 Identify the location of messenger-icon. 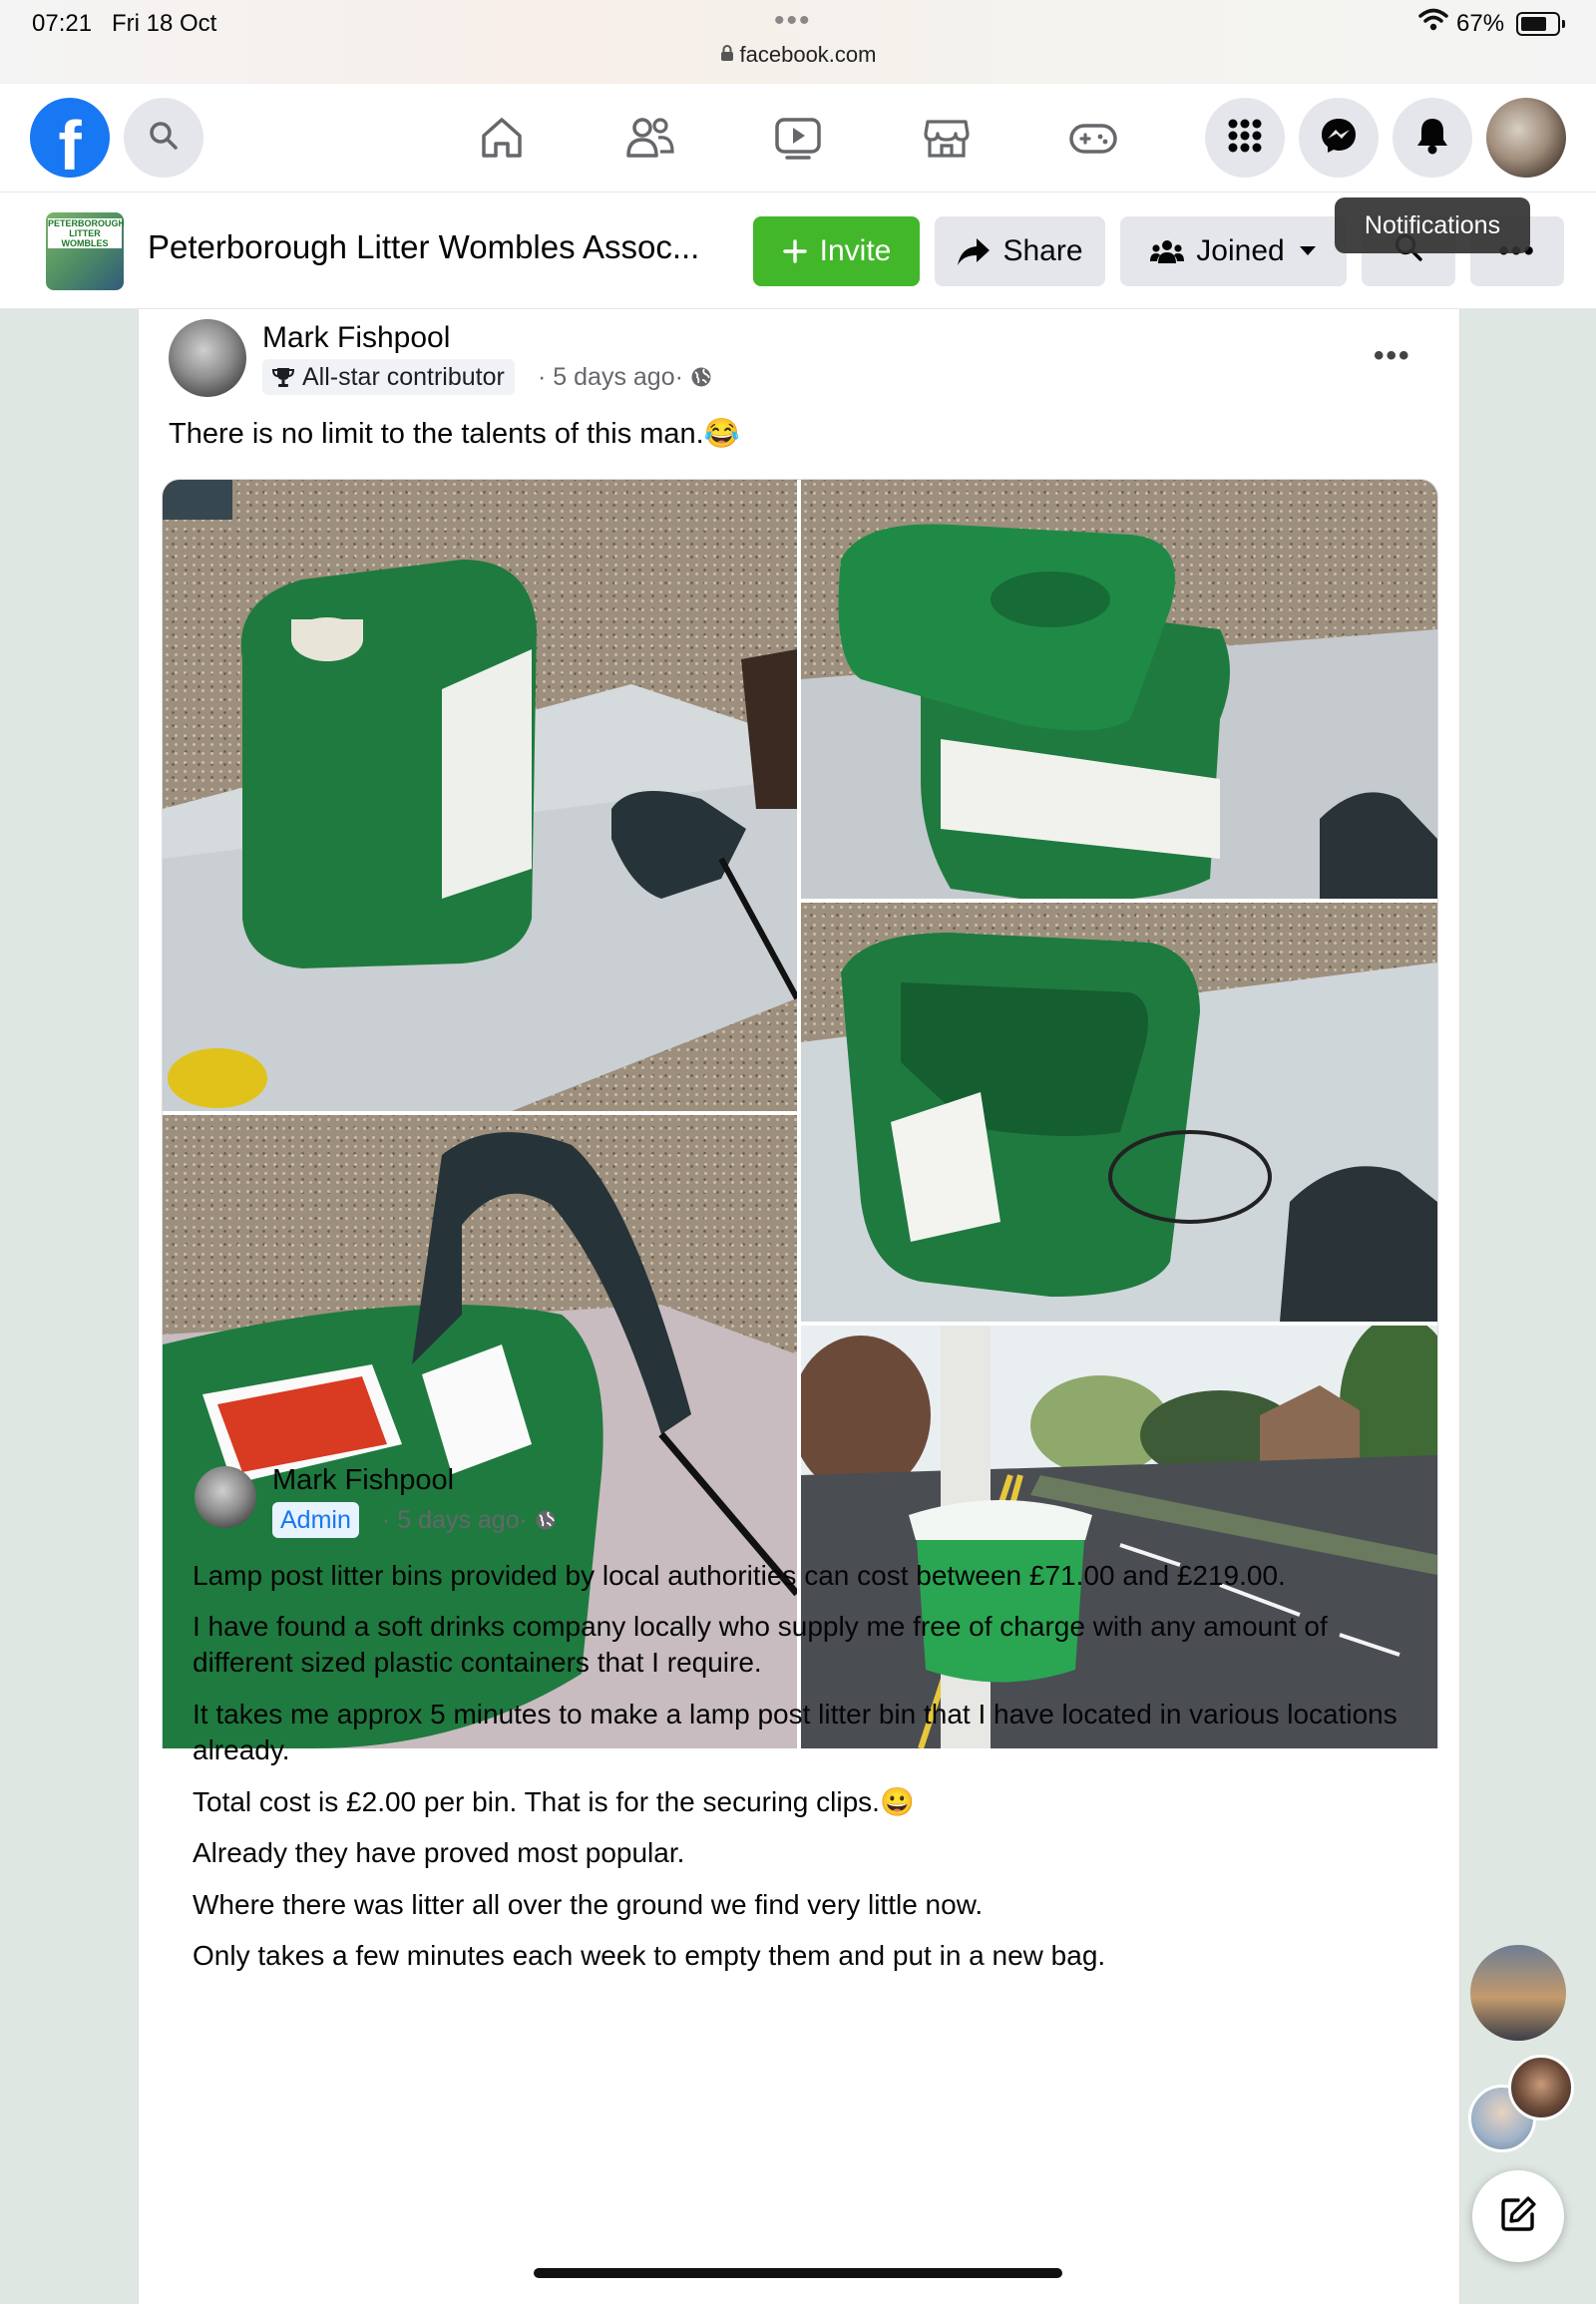
(1339, 138).